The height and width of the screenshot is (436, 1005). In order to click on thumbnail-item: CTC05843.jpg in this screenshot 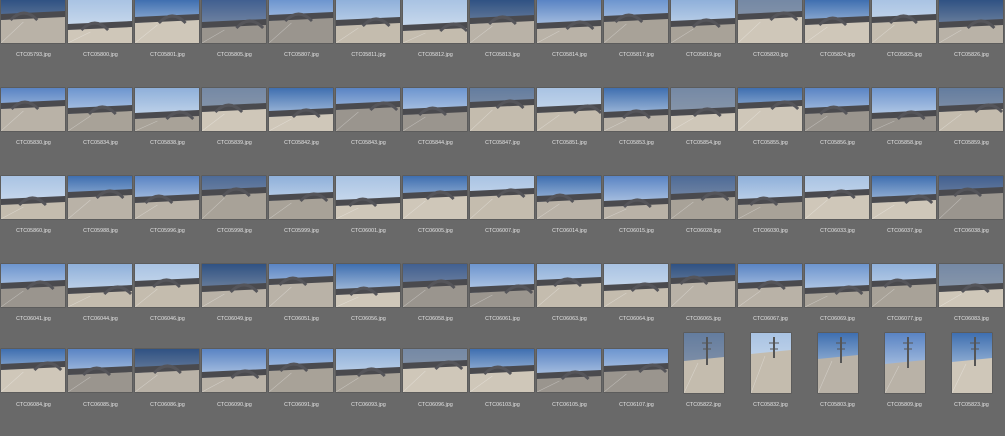, I will do `click(368, 131)`.